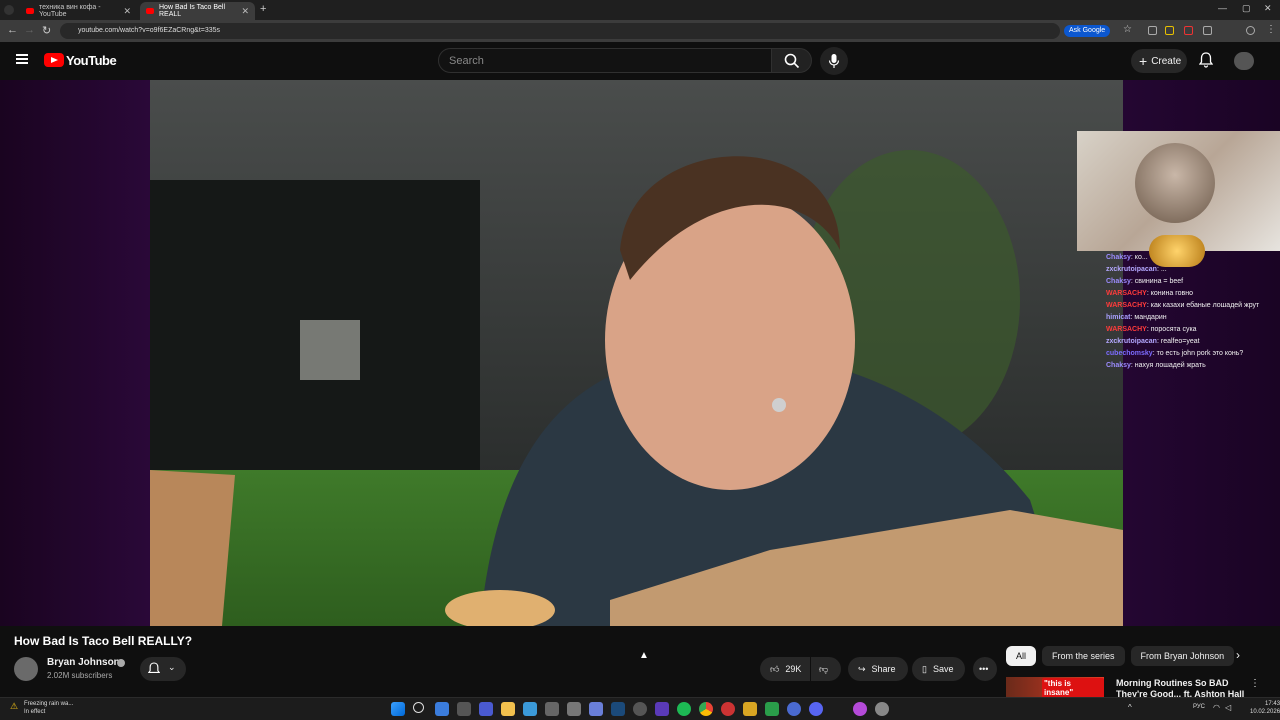 The image size is (1280, 720). What do you see at coordinates (1244, 61) in the screenshot?
I see `account-avatar` at bounding box center [1244, 61].